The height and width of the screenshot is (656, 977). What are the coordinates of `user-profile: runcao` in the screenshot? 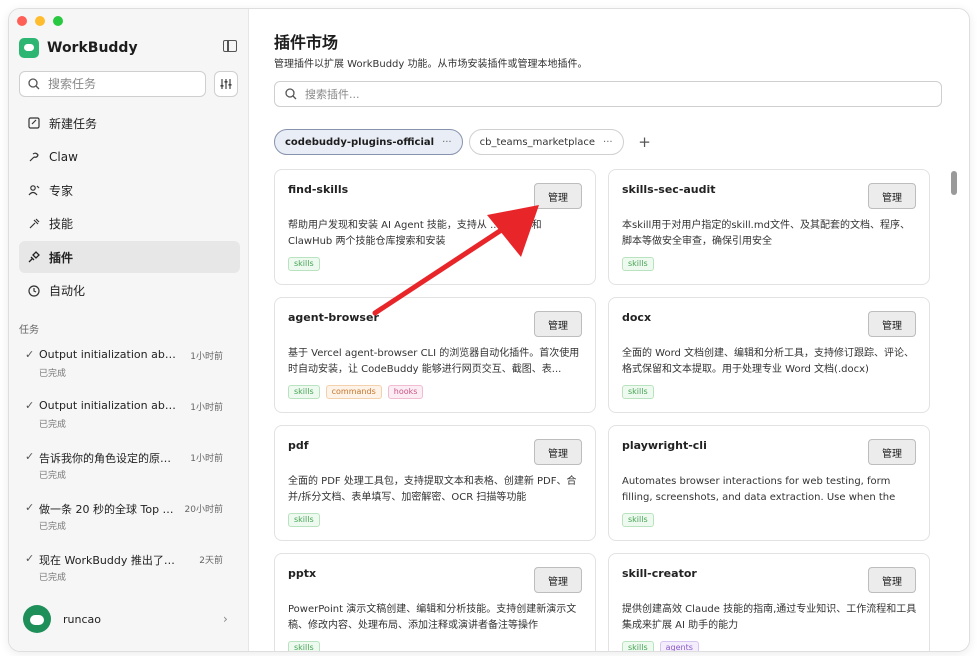 It's located at (62, 619).